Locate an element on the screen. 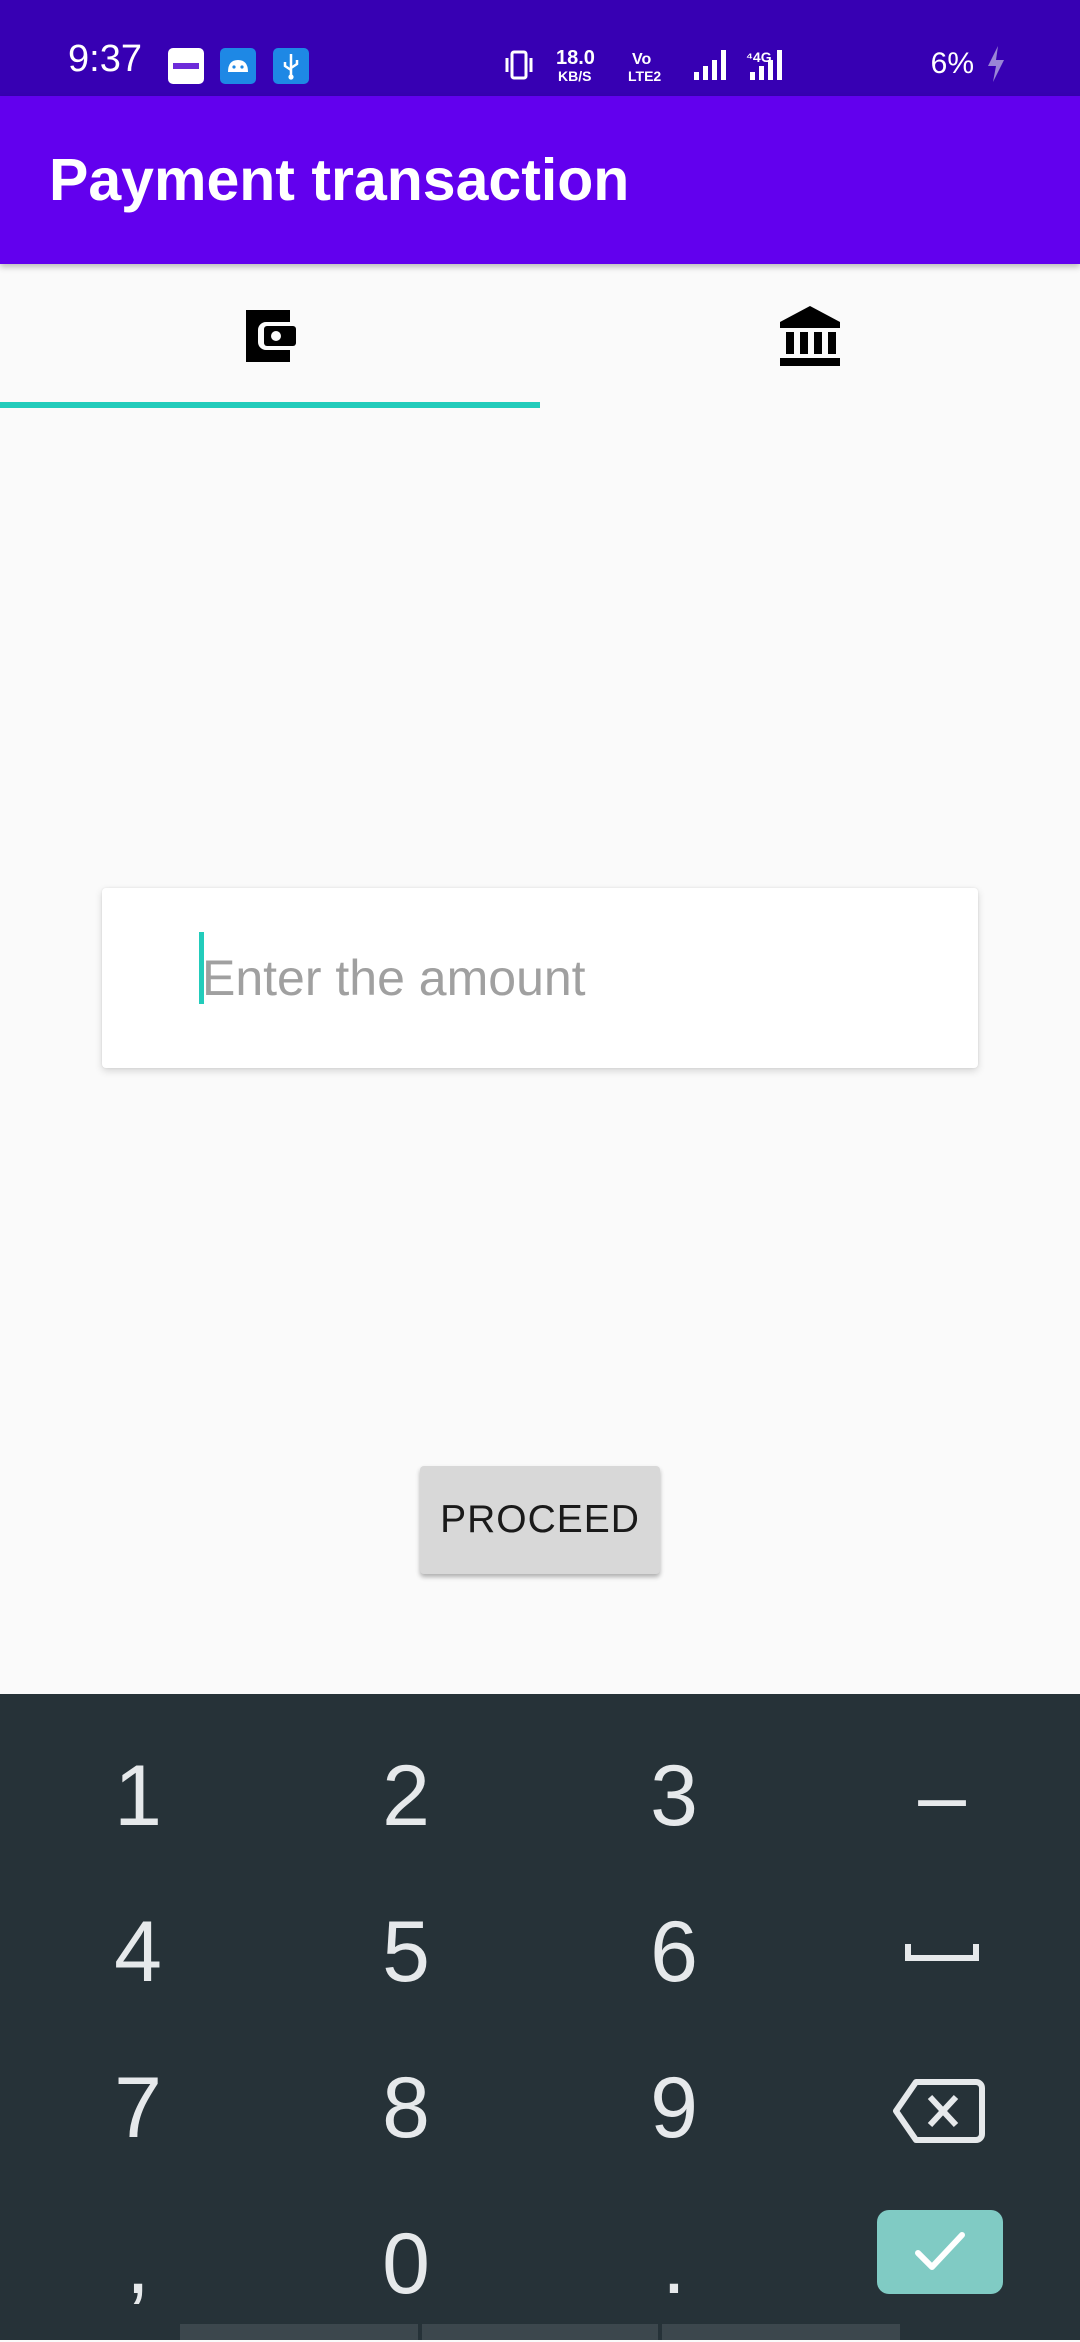  status-bar: 9:37 18.0 KB/S Vo LTE2 ⁴4G 6% is located at coordinates (540, 48).